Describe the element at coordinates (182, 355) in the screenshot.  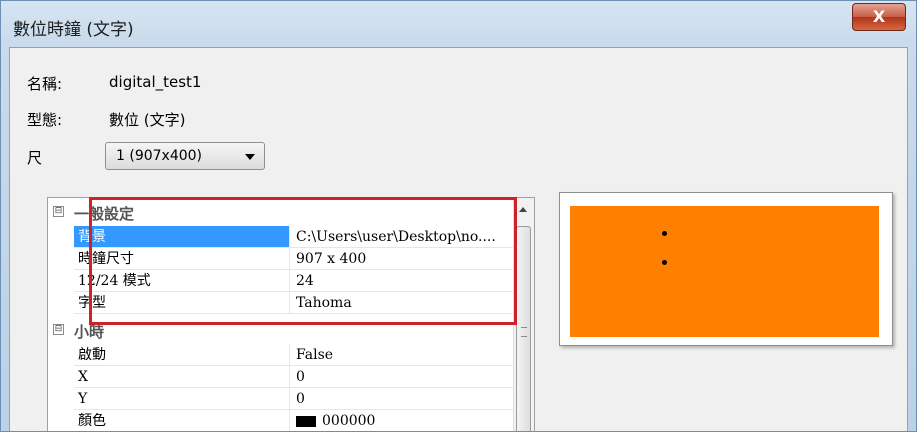
I see `property-name: 啟動` at that location.